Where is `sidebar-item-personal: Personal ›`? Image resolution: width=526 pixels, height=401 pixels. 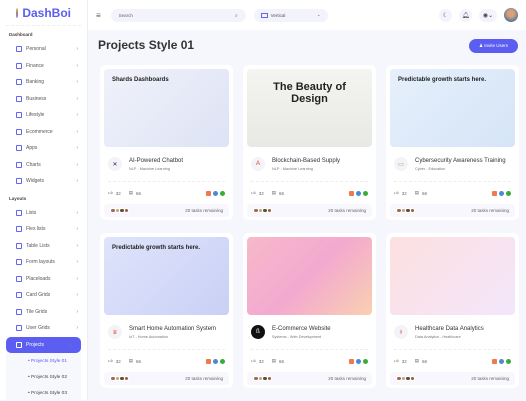 sidebar-item-personal: Personal › is located at coordinates (43, 49).